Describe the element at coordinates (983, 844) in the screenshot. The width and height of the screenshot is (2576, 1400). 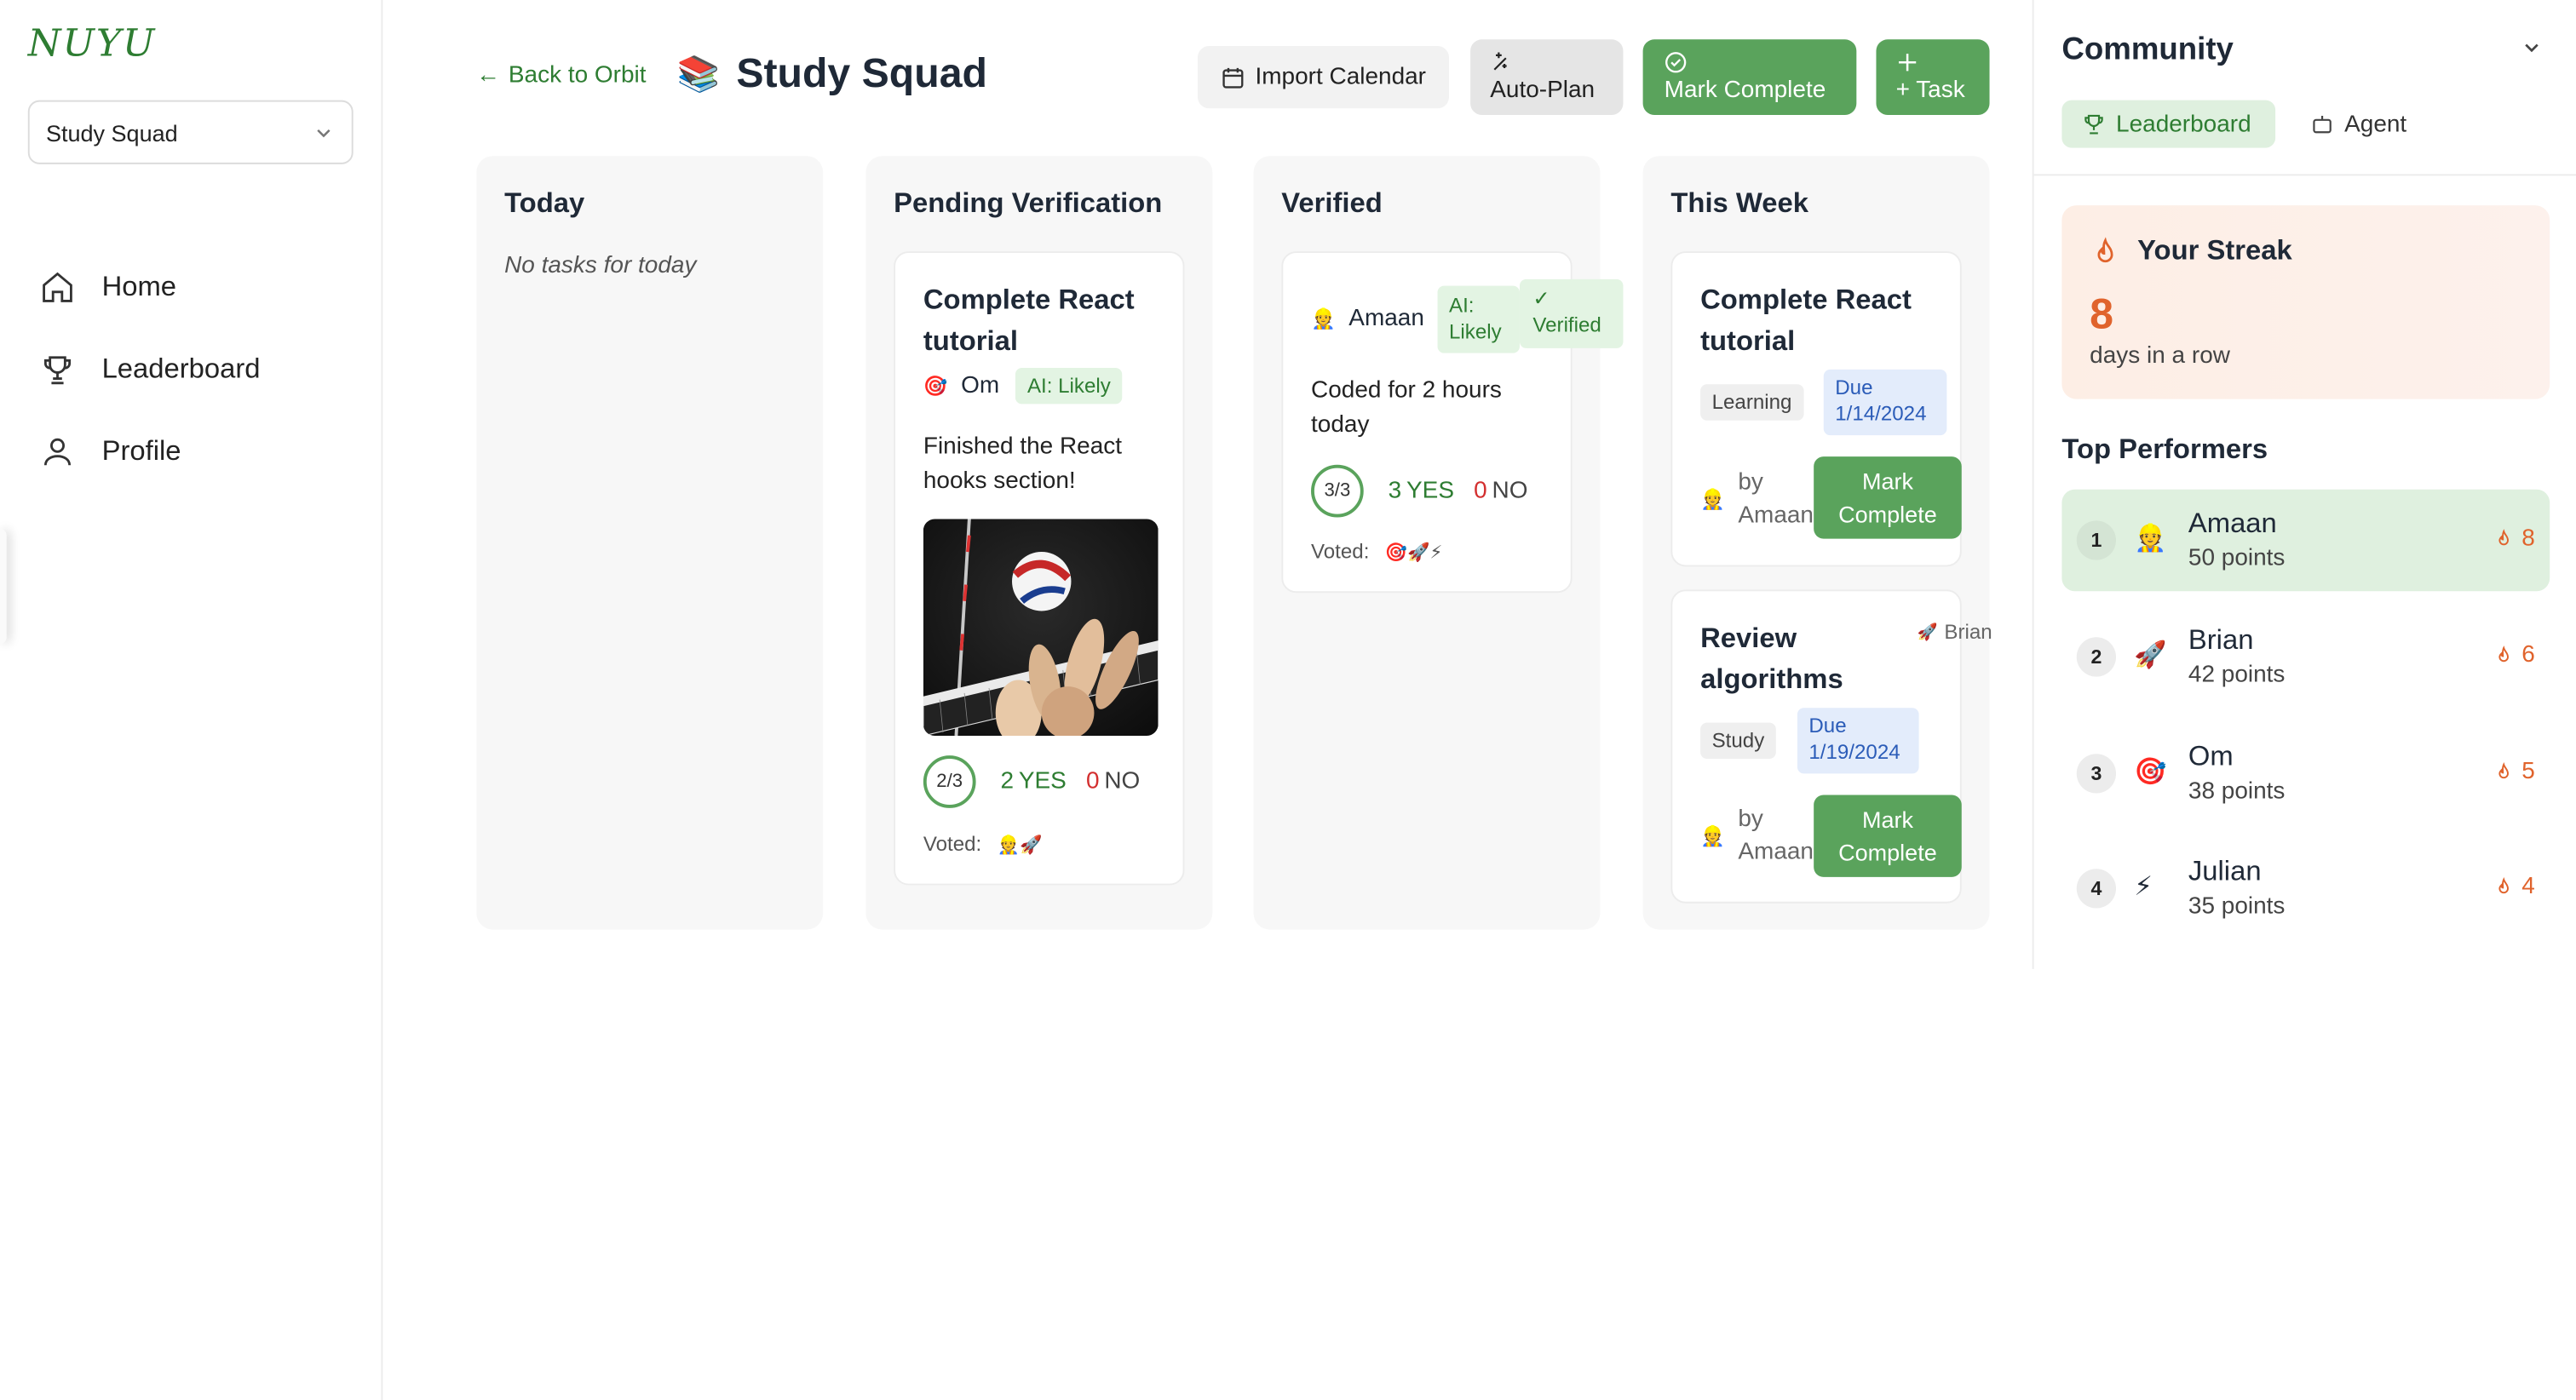
I see `voted-row: Voted: 👷🚀` at that location.